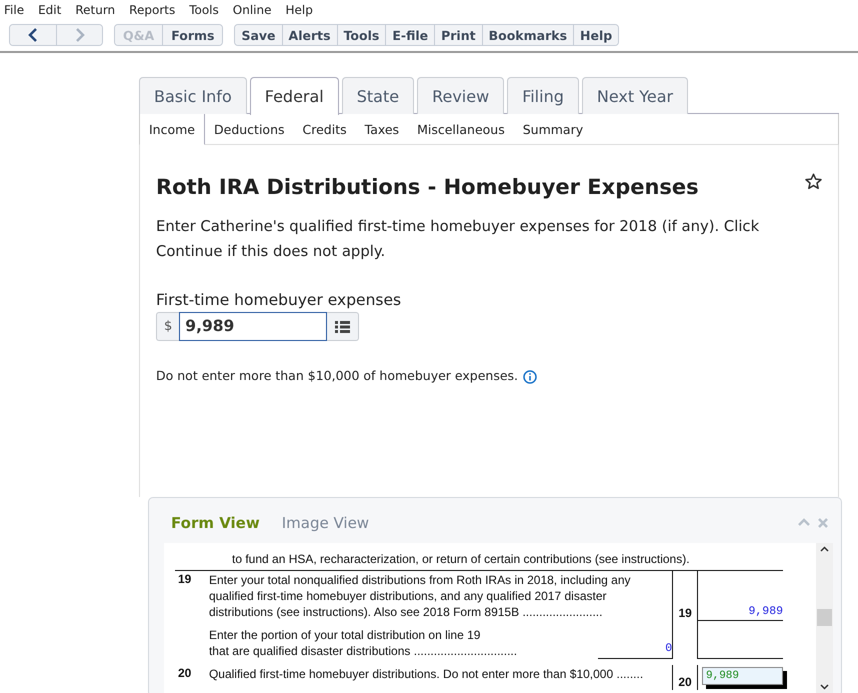 This screenshot has height=693, width=858. What do you see at coordinates (685, 612) in the screenshot?
I see `box-number: 19` at bounding box center [685, 612].